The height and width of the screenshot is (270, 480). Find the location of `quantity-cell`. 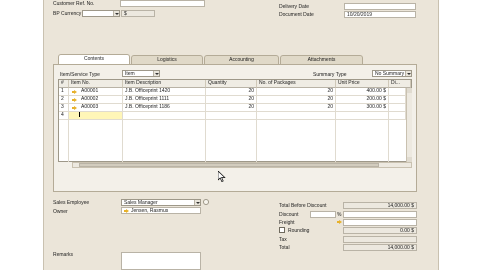

quantity-cell is located at coordinates (231, 116).